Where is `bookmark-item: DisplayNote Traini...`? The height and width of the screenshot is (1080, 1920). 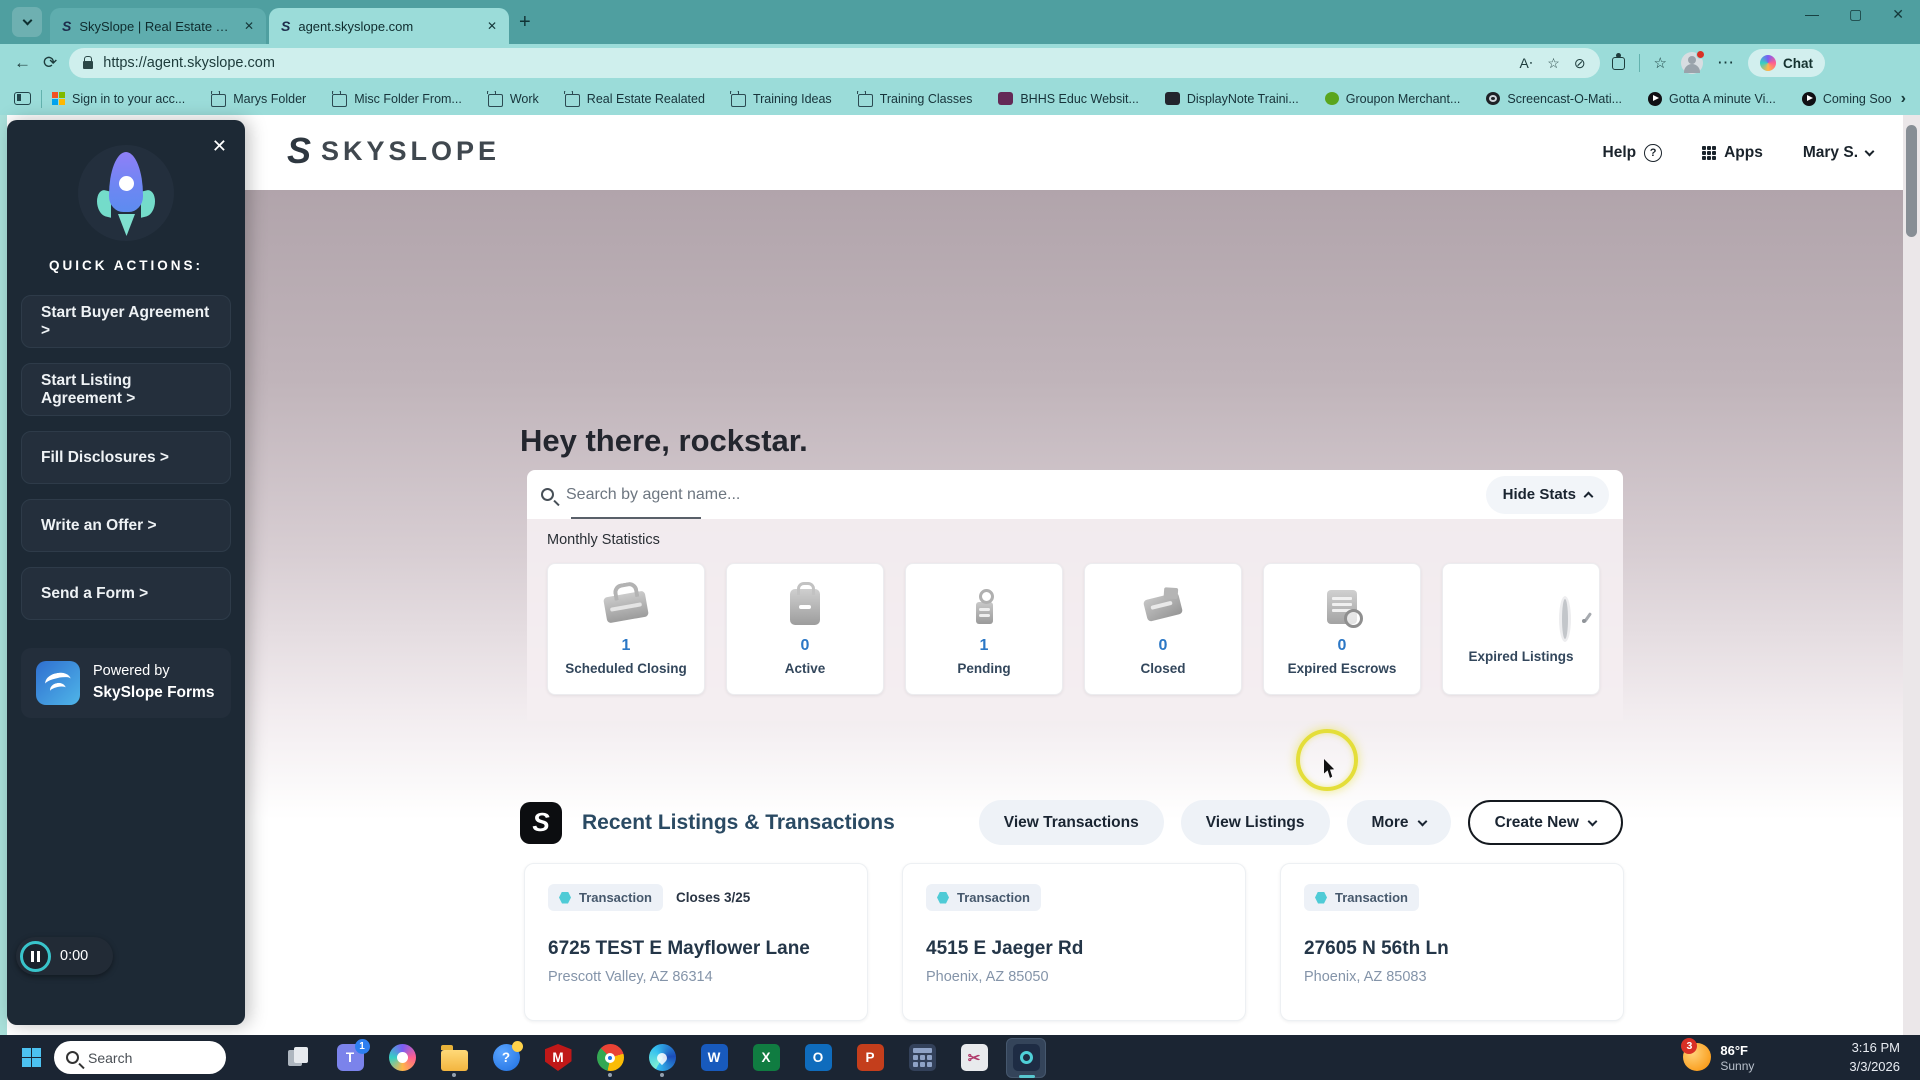 bookmark-item: DisplayNote Traini... is located at coordinates (1231, 98).